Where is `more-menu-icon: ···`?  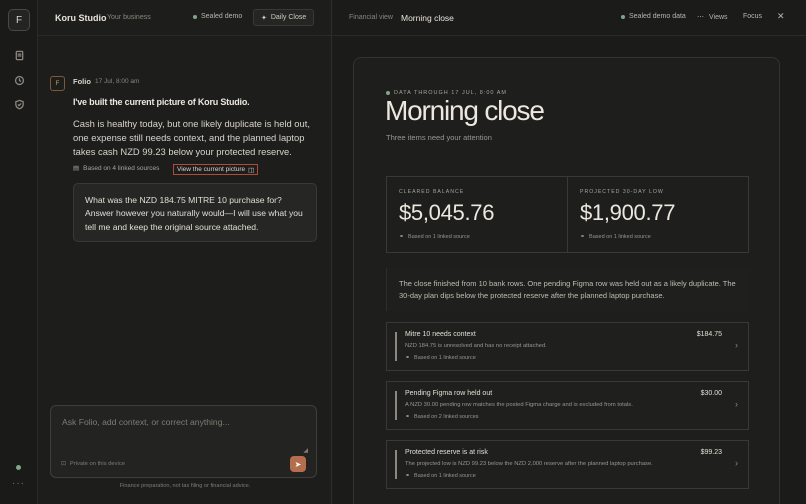
more-menu-icon: ··· is located at coordinates (18, 483).